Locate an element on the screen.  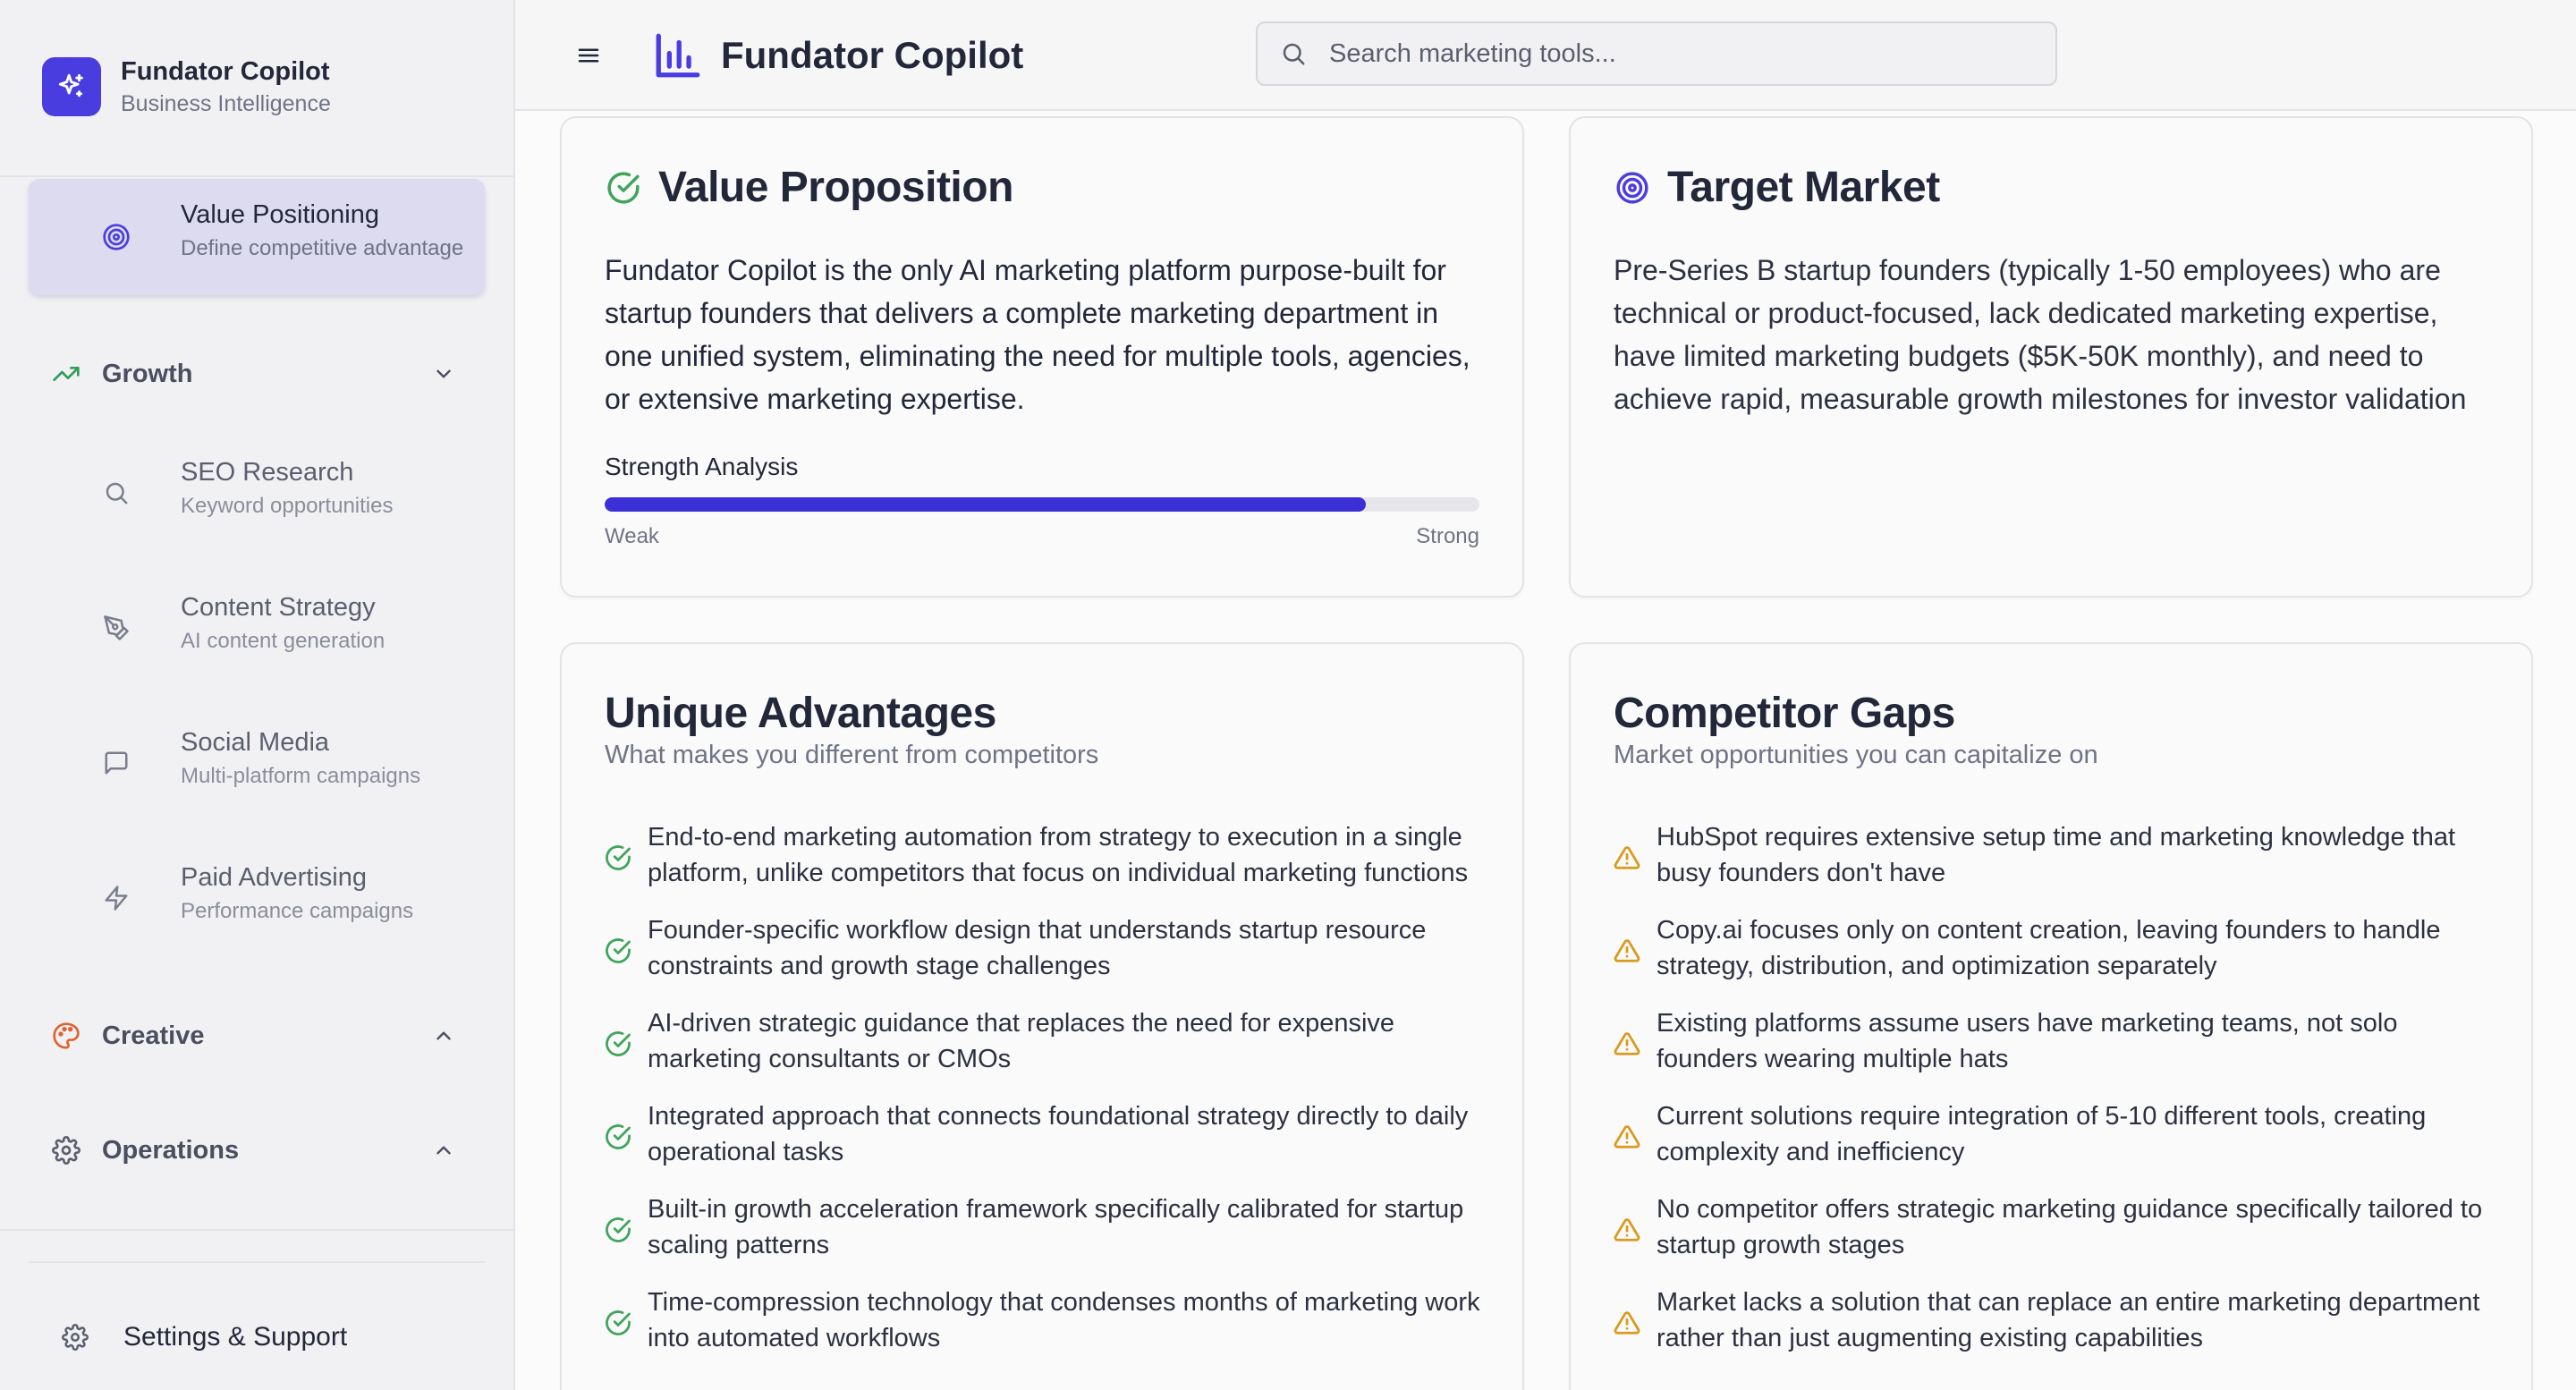
card-title: Value Proposition is located at coordinates (835, 187).